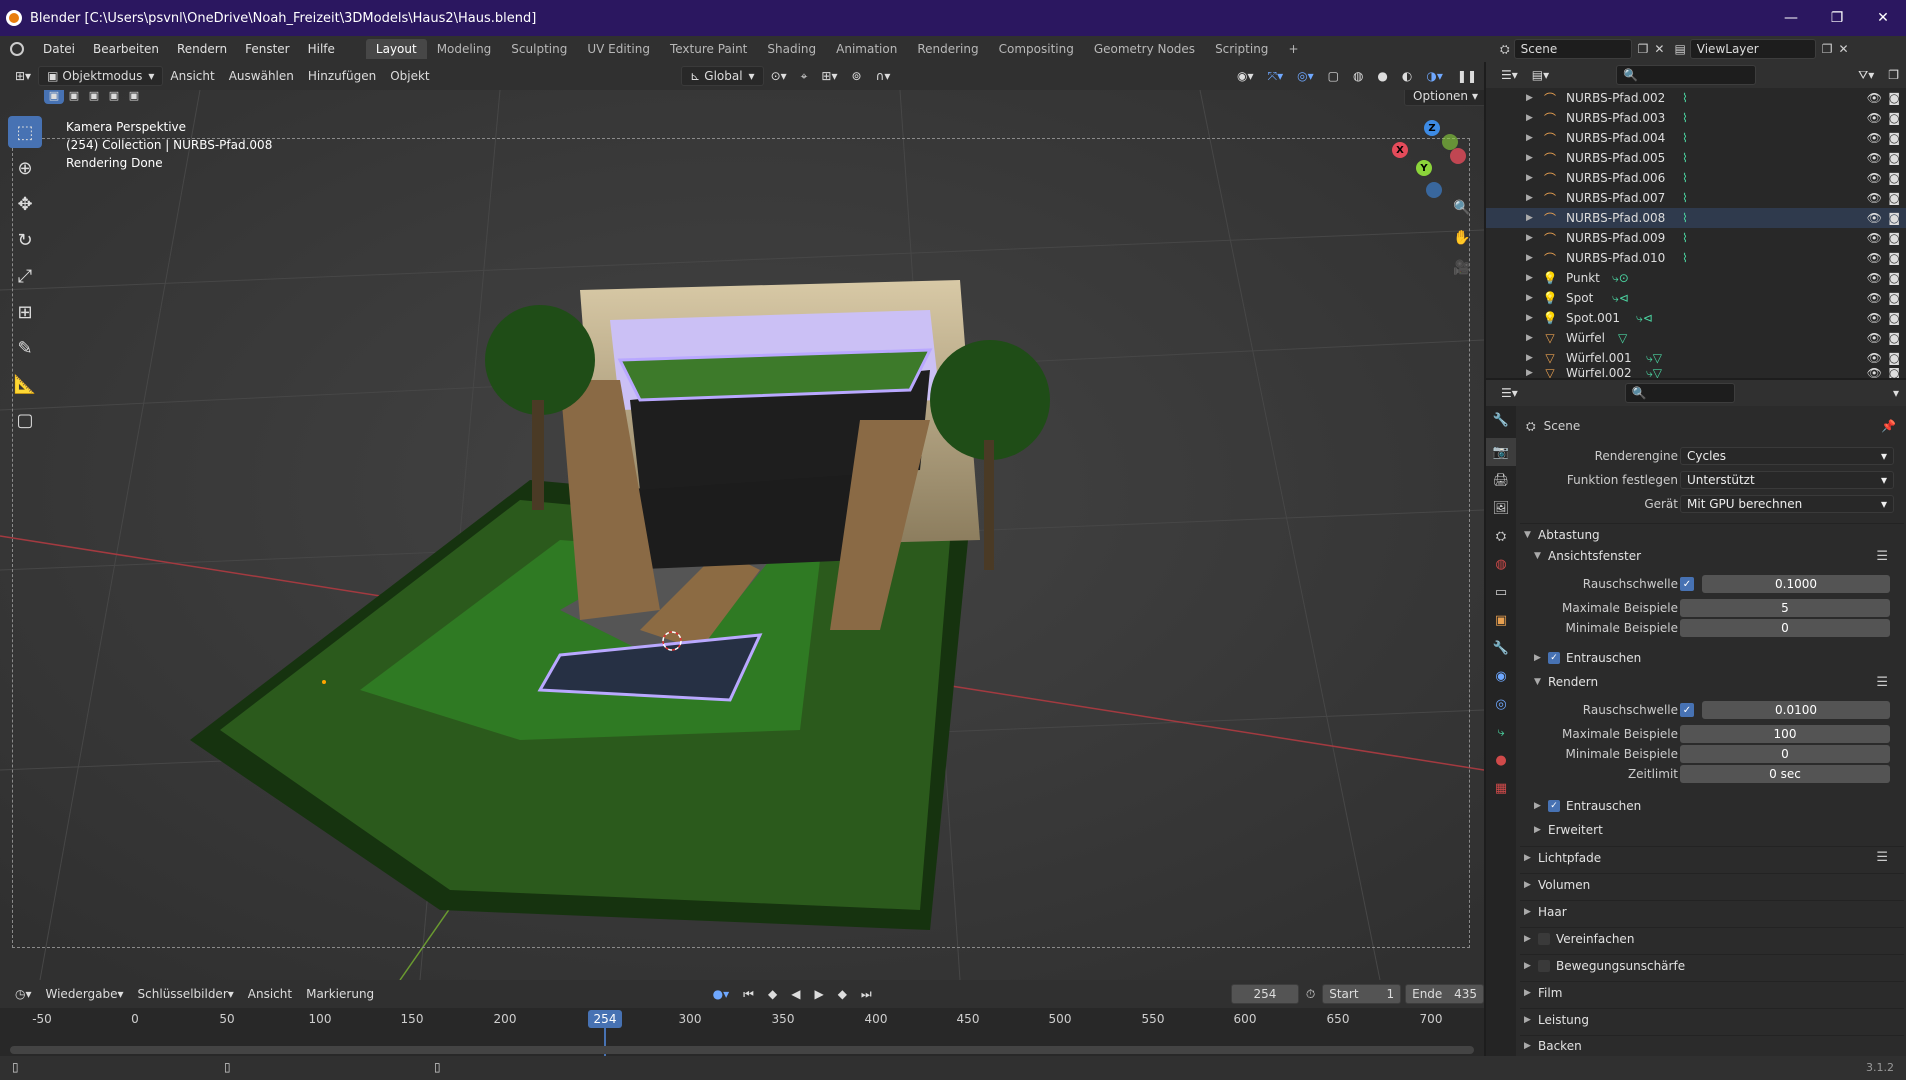 The image size is (1906, 1080). What do you see at coordinates (1501, 420) in the screenshot?
I see `tool-tab-icon: 🔧` at bounding box center [1501, 420].